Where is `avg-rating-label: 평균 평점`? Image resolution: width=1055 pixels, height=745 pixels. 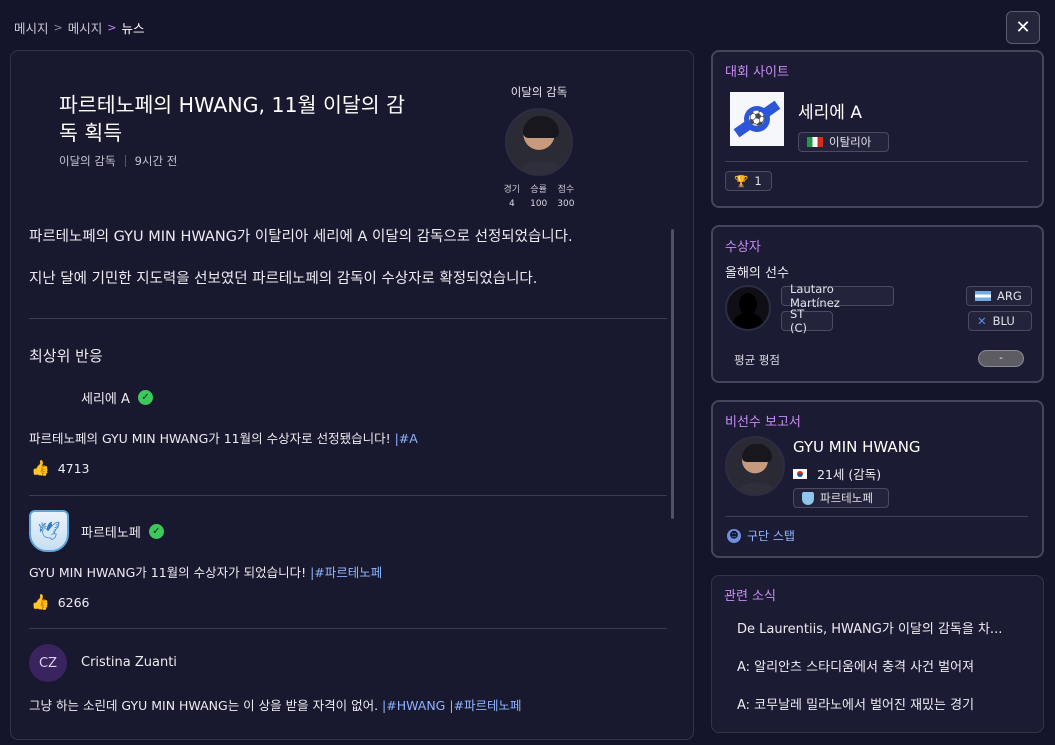
avg-rating-label: 평균 평점 is located at coordinates (757, 360).